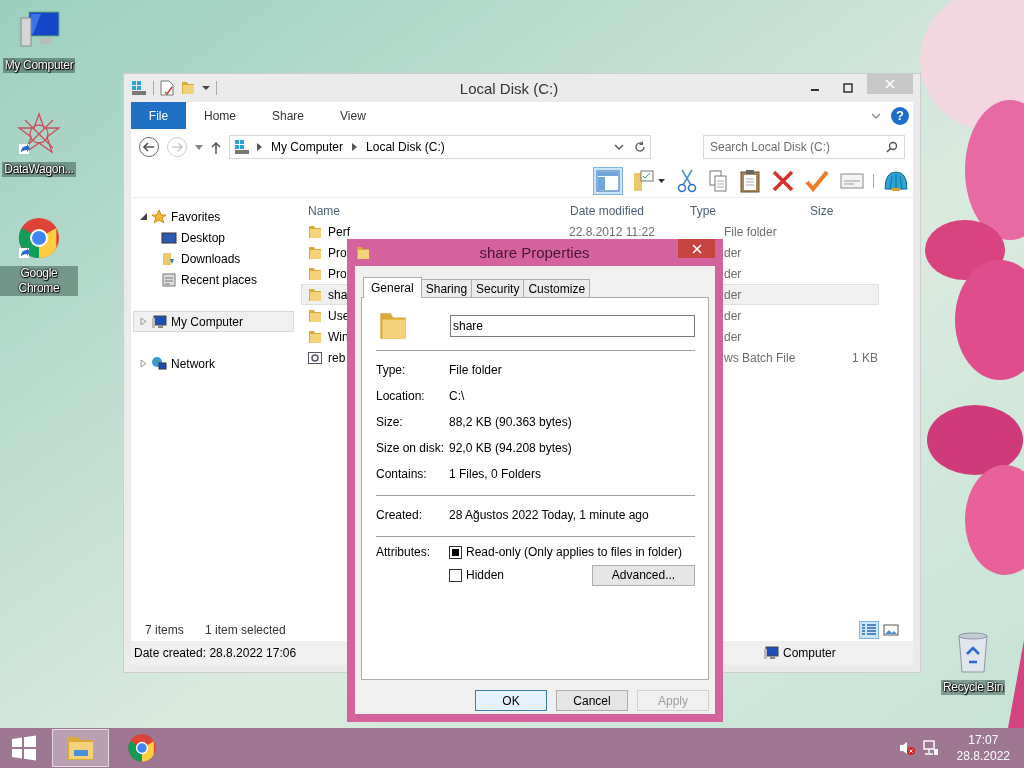 The image size is (1024, 768). What do you see at coordinates (509, 88) in the screenshot?
I see `window-title: Local Disk (C:)` at bounding box center [509, 88].